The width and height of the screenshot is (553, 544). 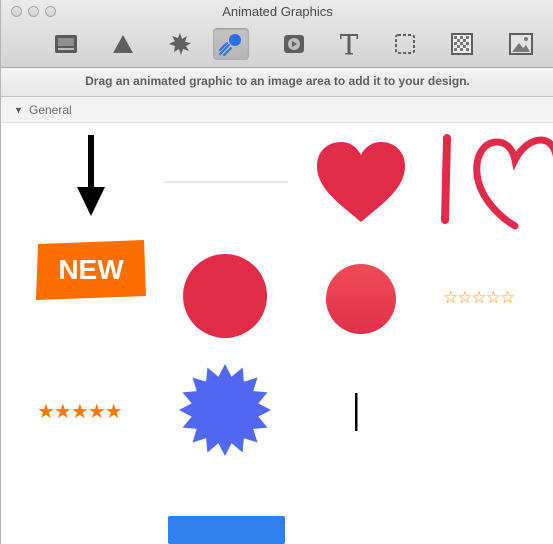 I want to click on window-title: Animated Graphics, so click(x=277, y=11).